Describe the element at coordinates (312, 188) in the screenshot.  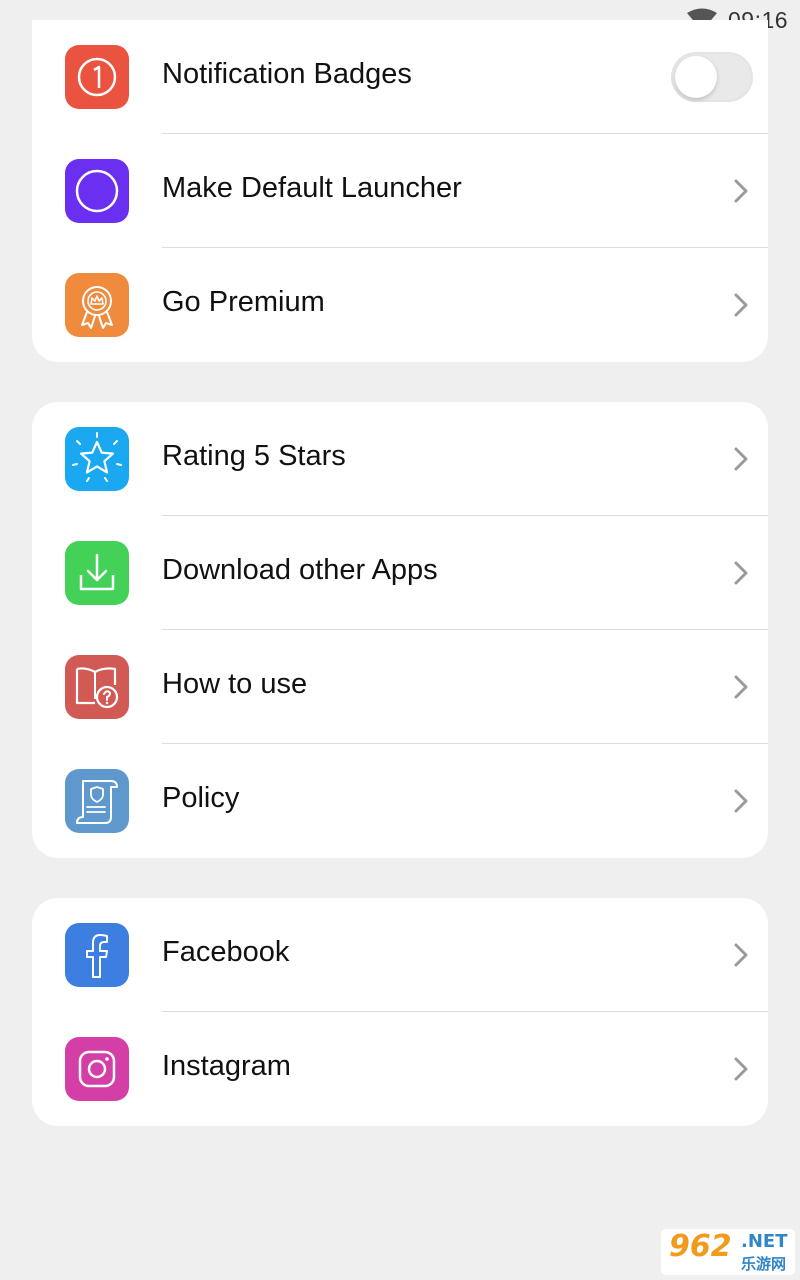
I see `make-default-launcher-label: Make Default Launcher` at that location.